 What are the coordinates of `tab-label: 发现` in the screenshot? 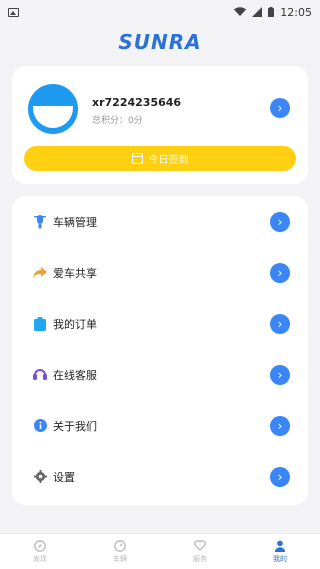 It's located at (40, 559).